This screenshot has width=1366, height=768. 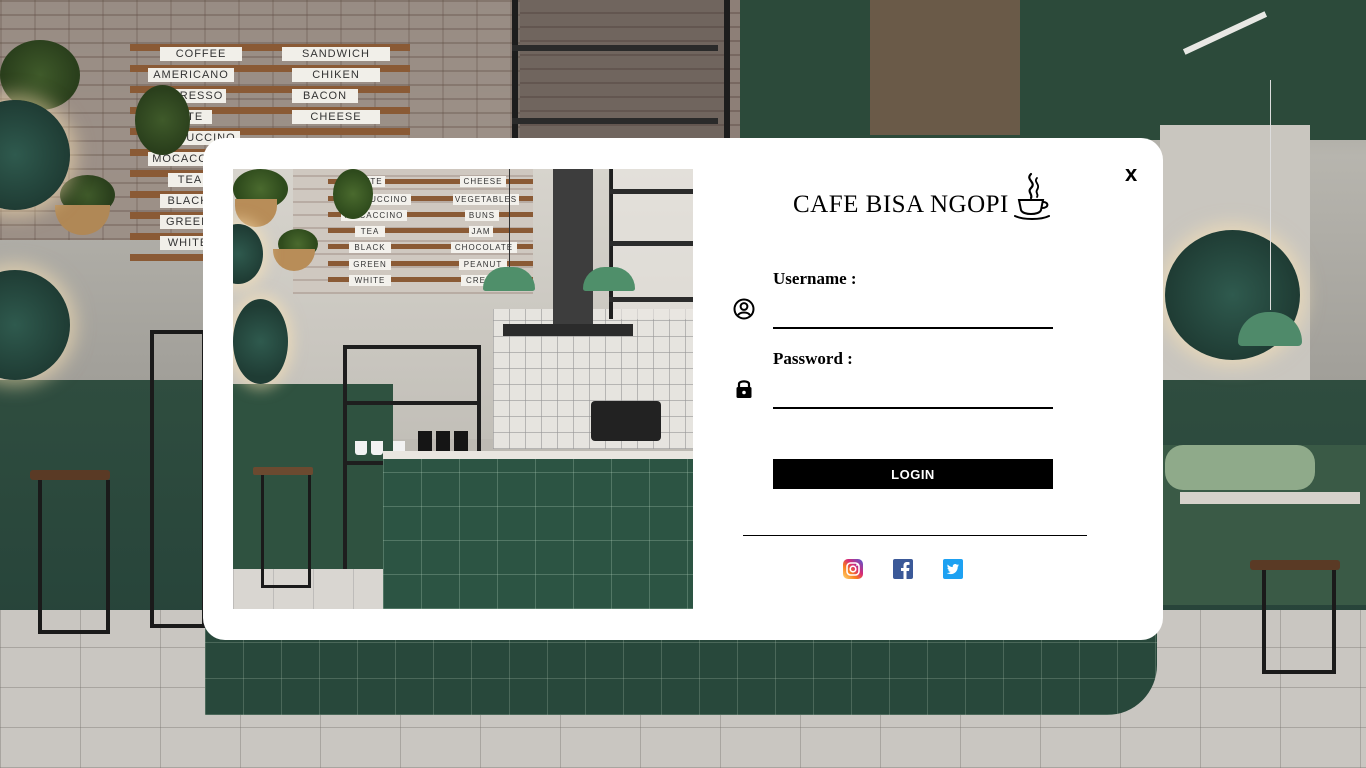 What do you see at coordinates (484, 247) in the screenshot?
I see `image-menu-label: CHOCOLATE` at bounding box center [484, 247].